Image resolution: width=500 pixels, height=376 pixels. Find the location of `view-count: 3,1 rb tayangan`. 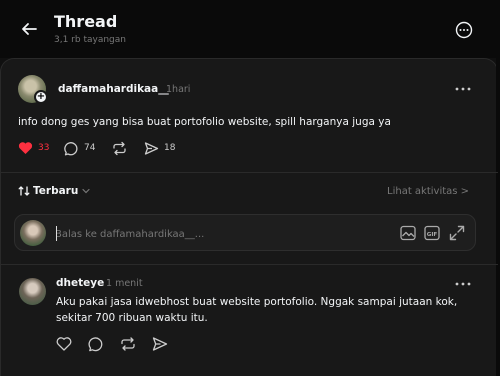

view-count: 3,1 rb tayangan is located at coordinates (90, 40).